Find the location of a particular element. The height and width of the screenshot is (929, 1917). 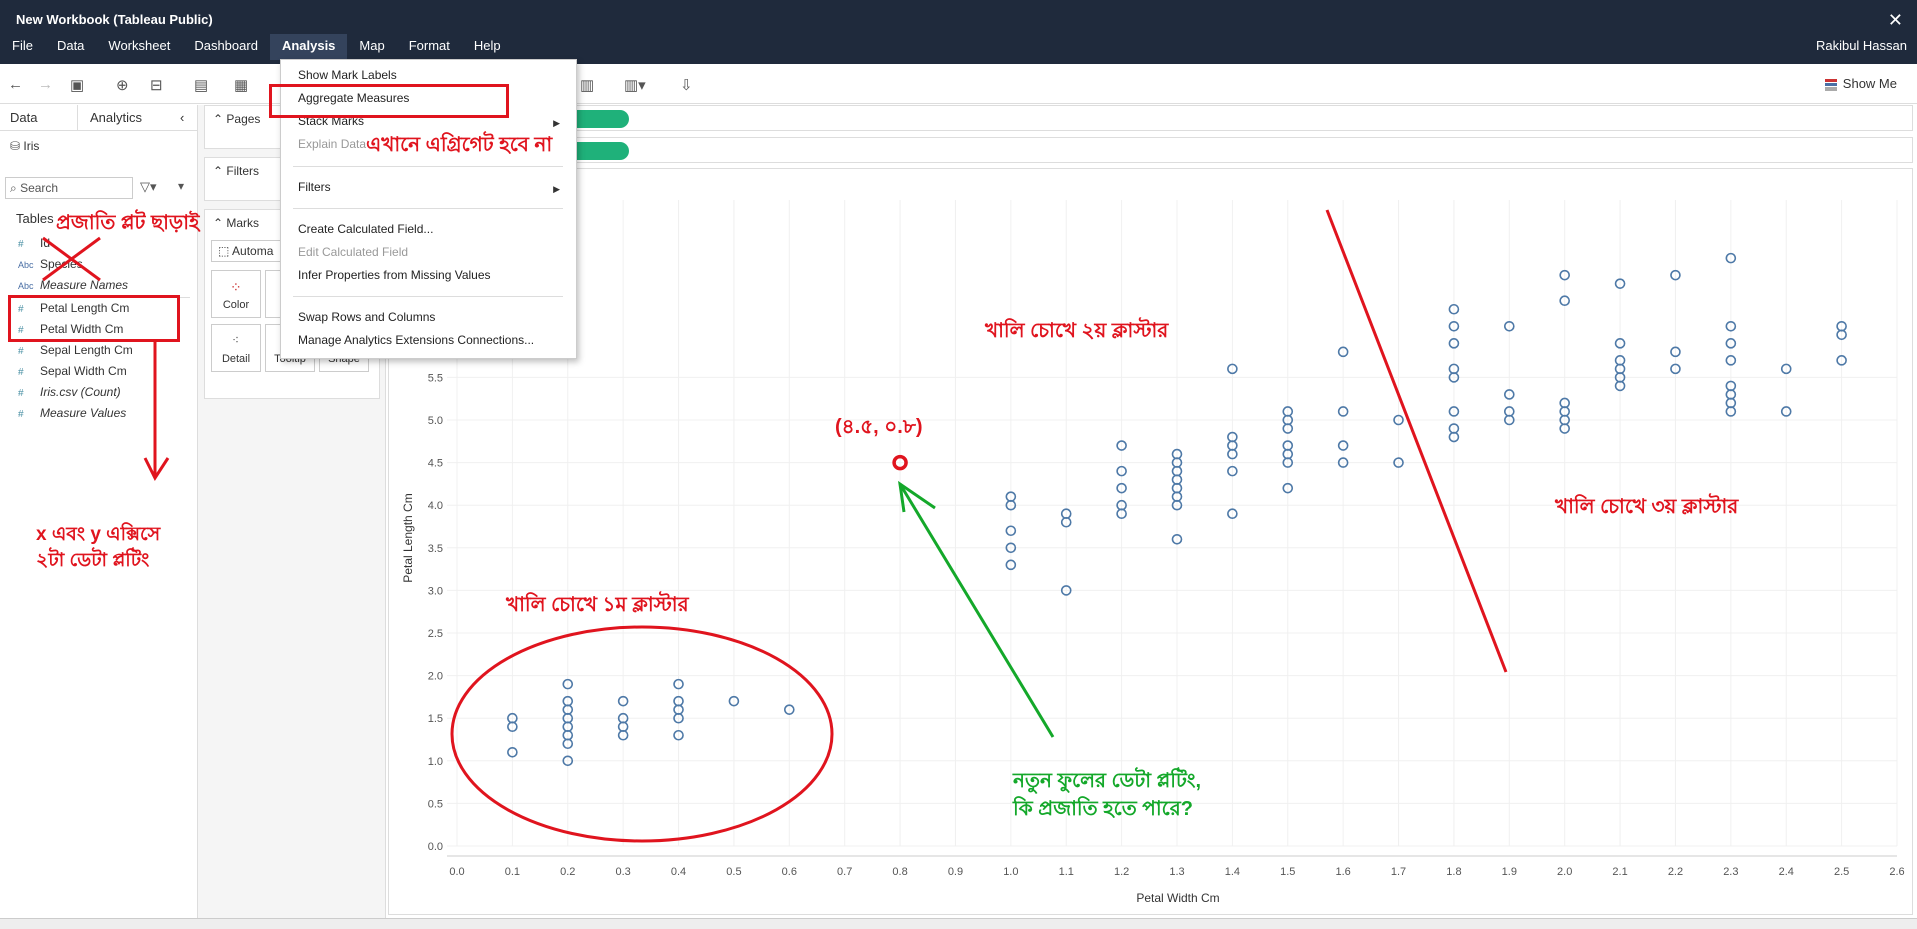

x-tick-label: 1.6 is located at coordinates (1343, 872).